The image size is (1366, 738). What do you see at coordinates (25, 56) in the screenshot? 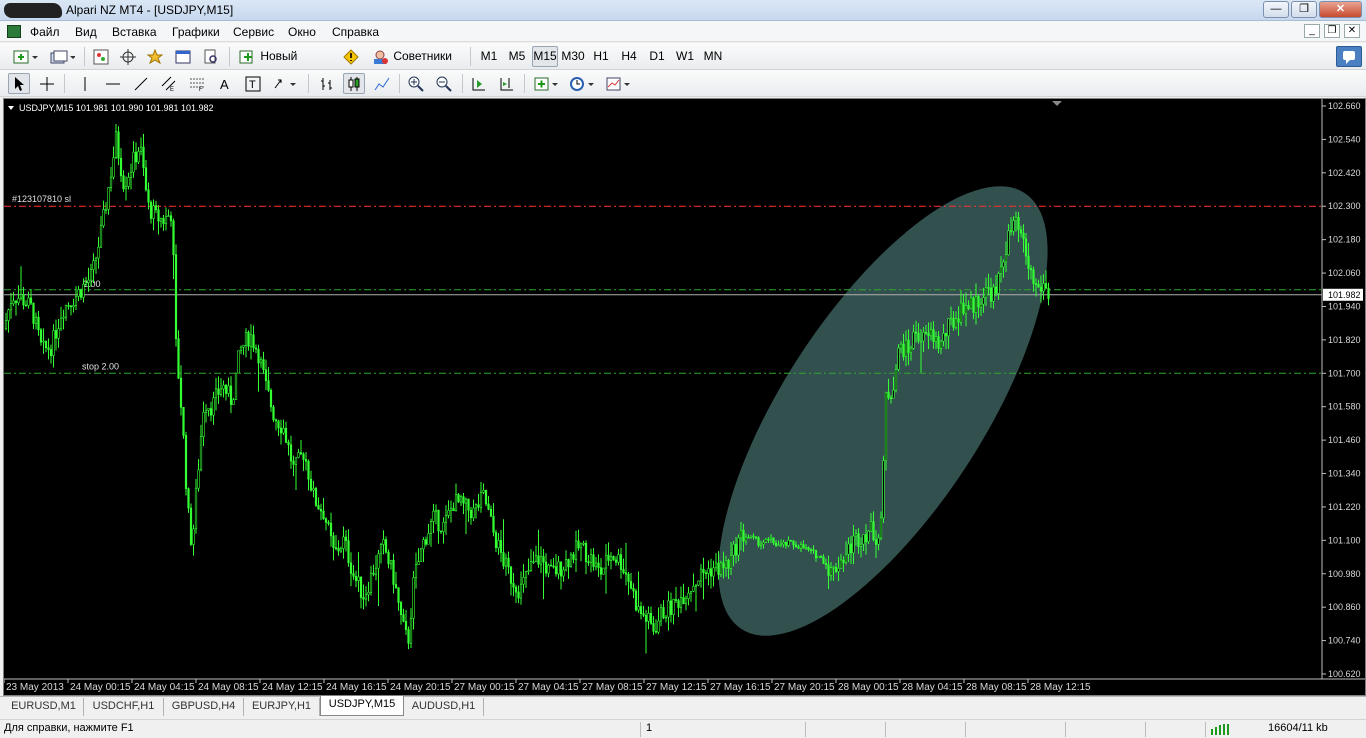
I see `new-chart-button` at bounding box center [25, 56].